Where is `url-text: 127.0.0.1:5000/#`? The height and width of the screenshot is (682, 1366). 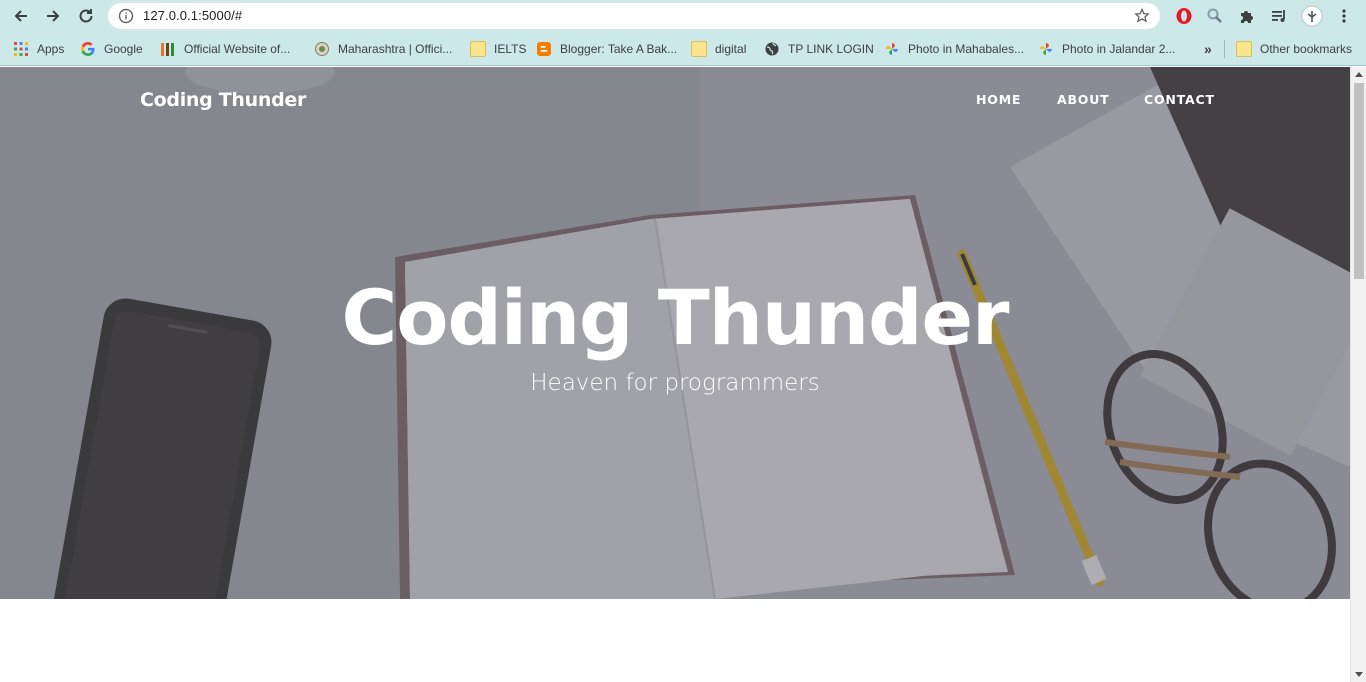 url-text: 127.0.0.1:5000/# is located at coordinates (192, 15).